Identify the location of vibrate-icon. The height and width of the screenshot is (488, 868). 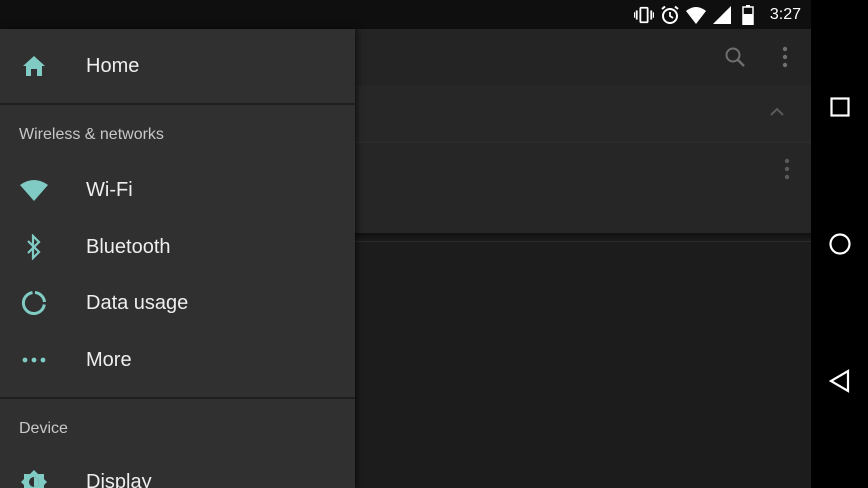
(643, 15).